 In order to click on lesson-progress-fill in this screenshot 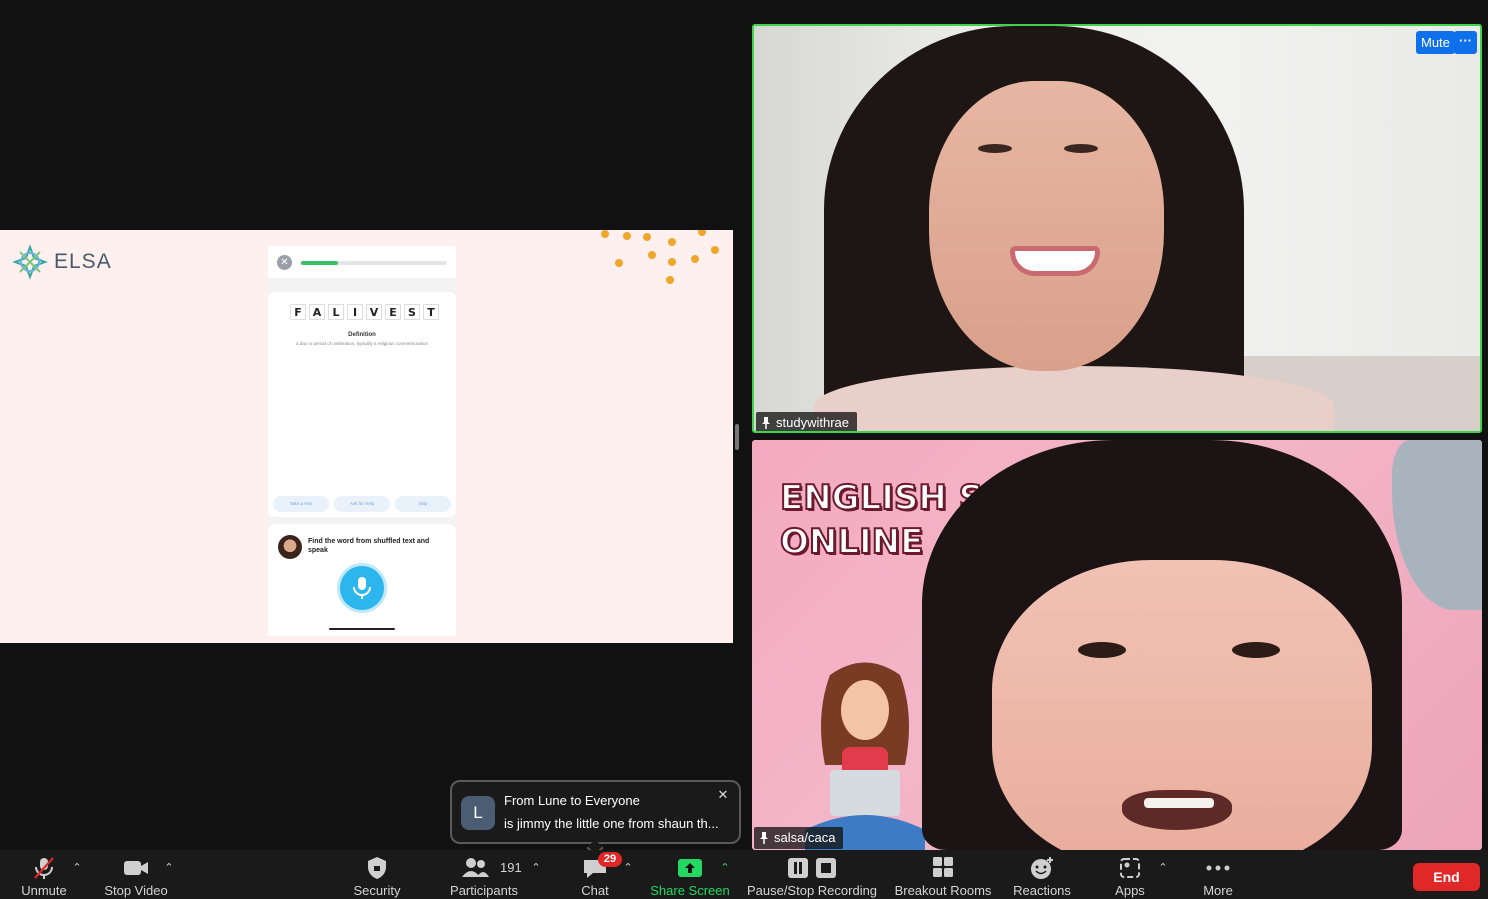, I will do `click(319, 263)`.